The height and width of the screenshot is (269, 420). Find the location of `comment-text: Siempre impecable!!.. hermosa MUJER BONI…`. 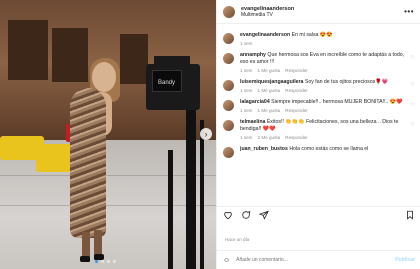

comment-text: Siempre impecable!!.. hermosa MUJER BONI… is located at coordinates (337, 102).